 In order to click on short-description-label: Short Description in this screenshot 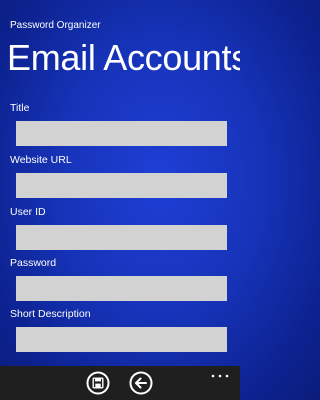, I will do `click(50, 314)`.